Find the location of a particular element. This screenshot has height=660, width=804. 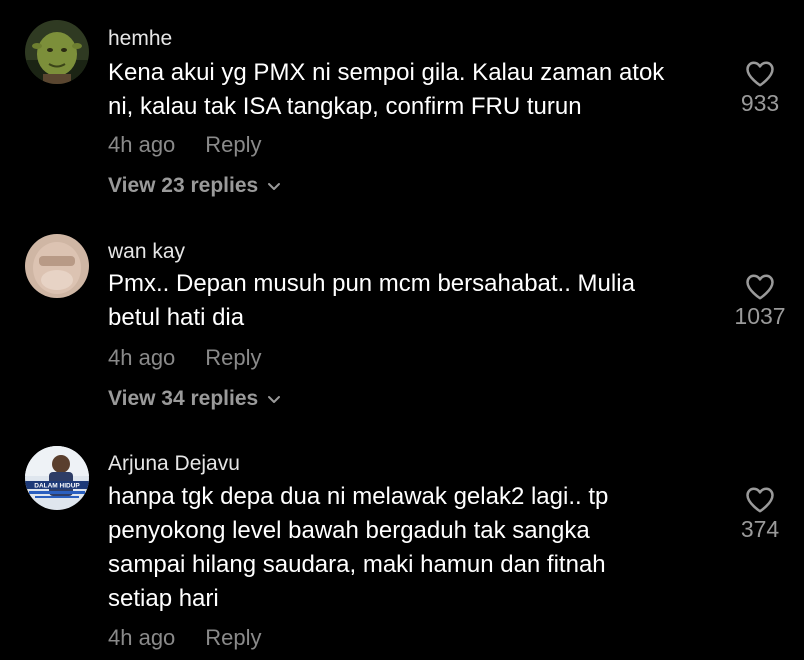

person-poster-avatar-icon: DALAM HIDUP is located at coordinates (57, 478).